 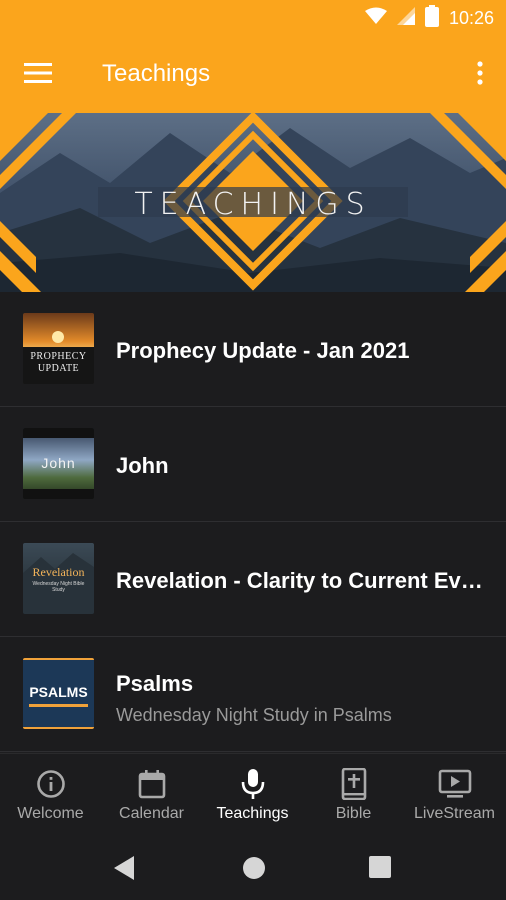 What do you see at coordinates (263, 350) in the screenshot?
I see `teaching-title: Prophecy Update - Jan 2021` at bounding box center [263, 350].